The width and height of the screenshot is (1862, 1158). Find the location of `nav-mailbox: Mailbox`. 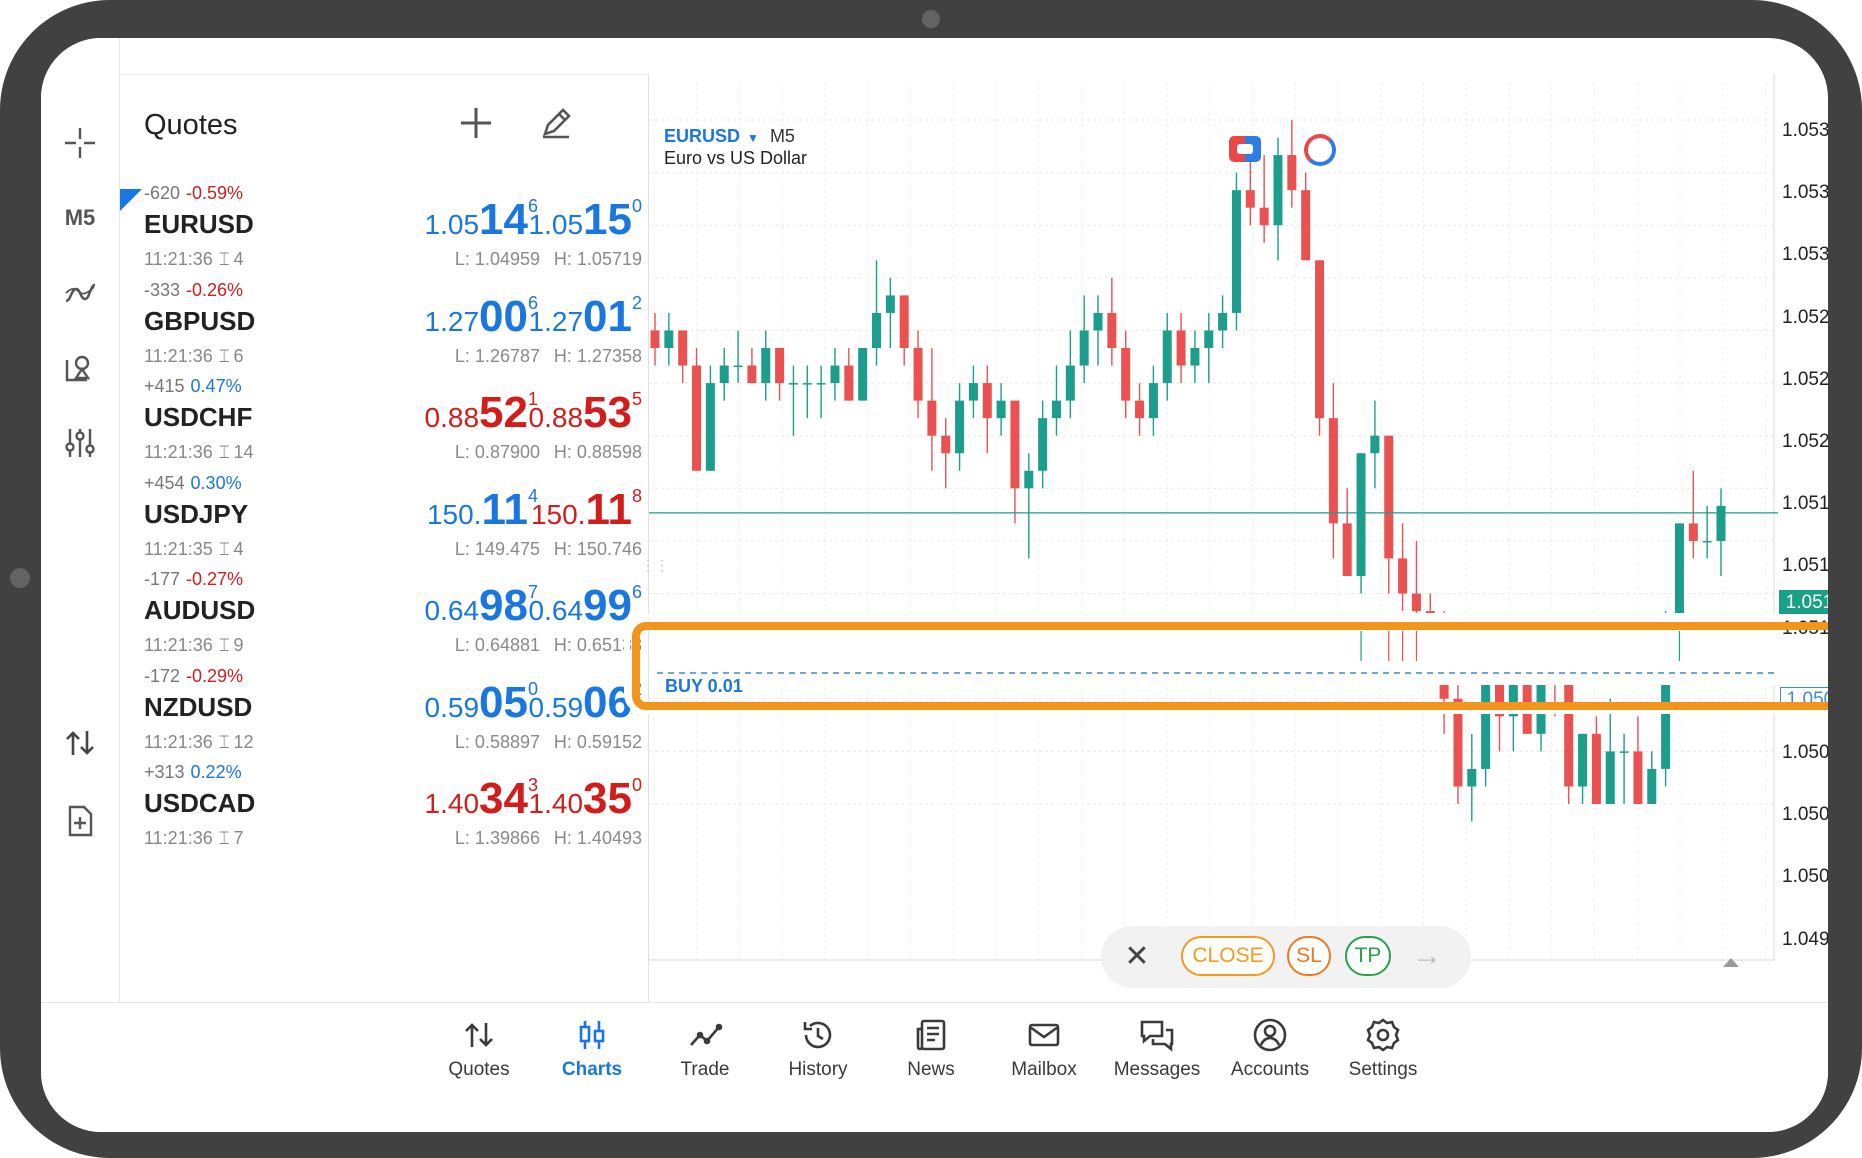

nav-mailbox: Mailbox is located at coordinates (1044, 1047).